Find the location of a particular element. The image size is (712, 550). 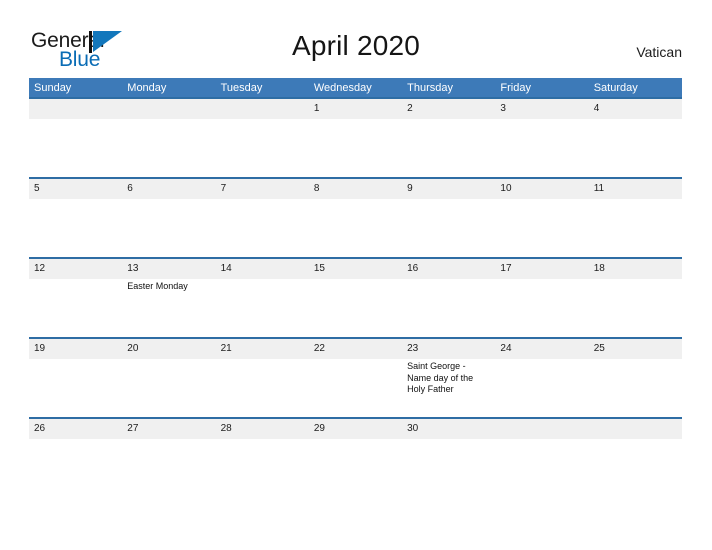

day-cell-inner: 1 is located at coordinates (355, 138).